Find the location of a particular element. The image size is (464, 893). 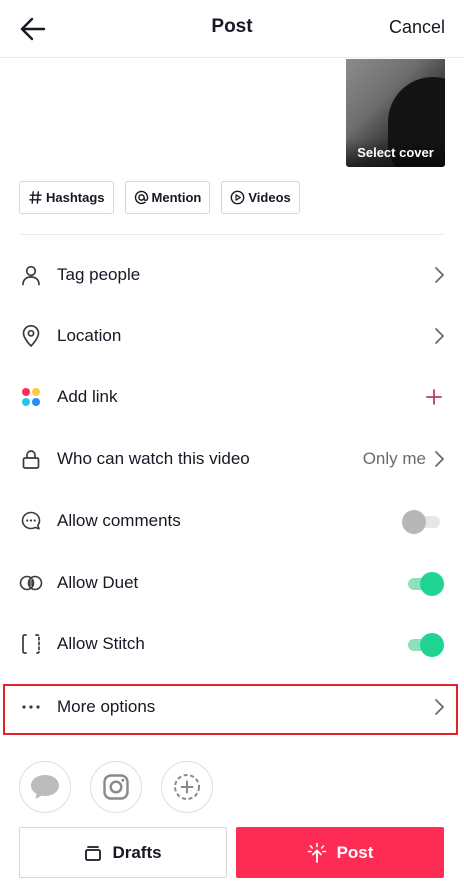

allow-duet-row: Allow Duet is located at coordinates (232, 583).